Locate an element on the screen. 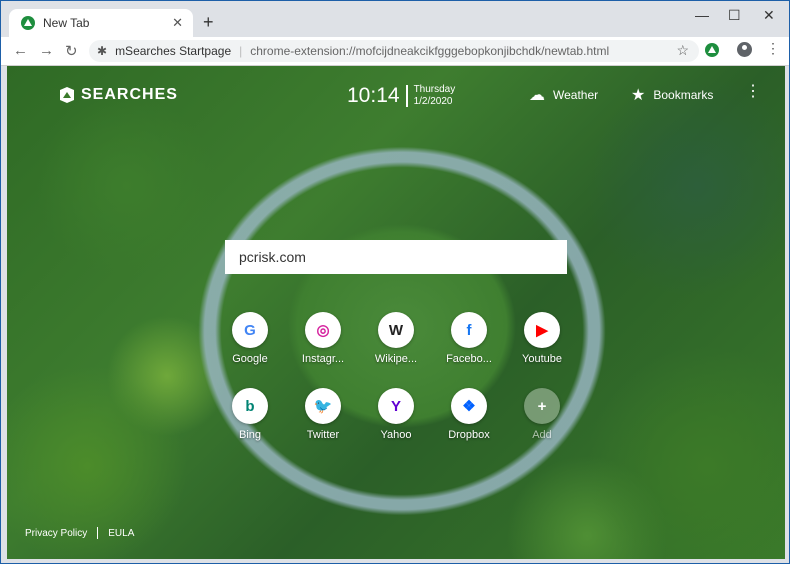  tile-icon-glyph: f is located at coordinates (469, 330).